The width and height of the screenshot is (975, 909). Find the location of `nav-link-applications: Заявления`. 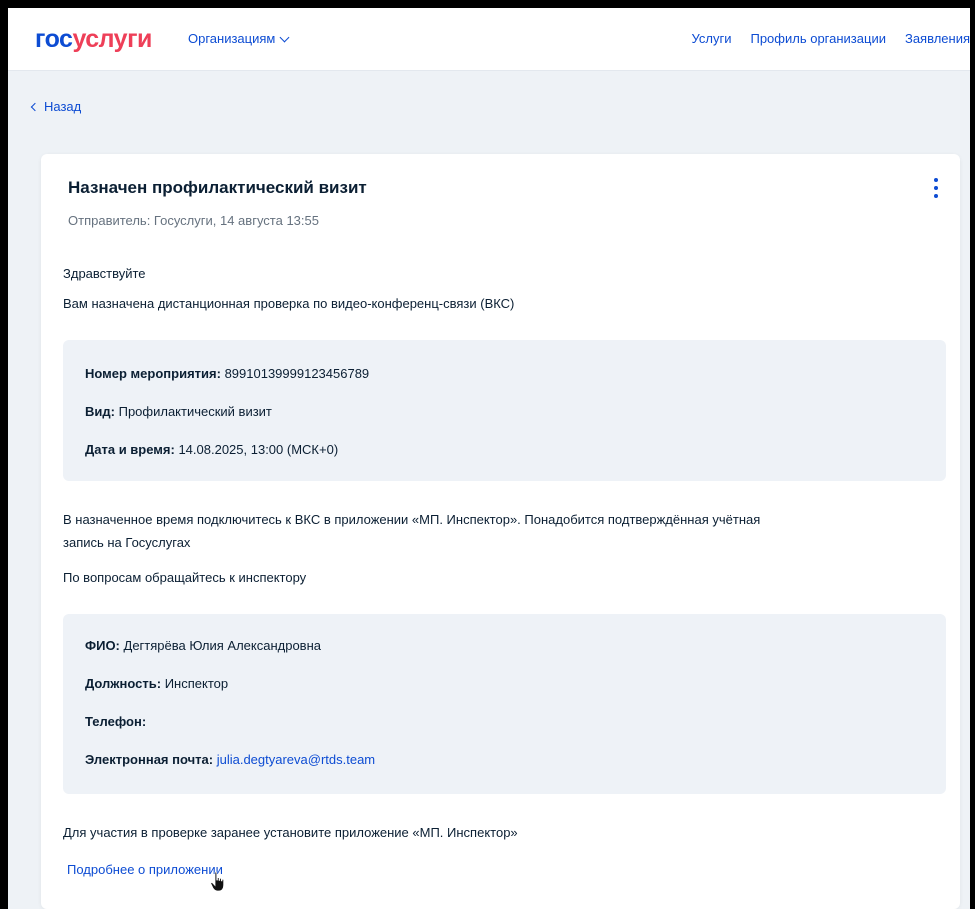

nav-link-applications: Заявления is located at coordinates (937, 39).